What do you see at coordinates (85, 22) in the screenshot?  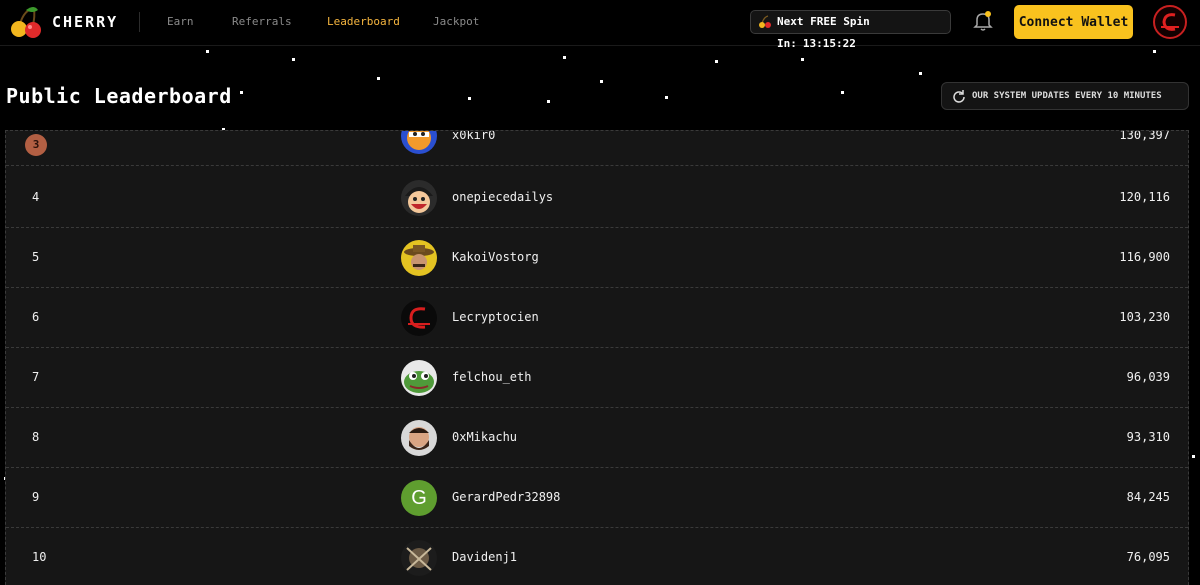 I see `brand-name: CHERRY` at bounding box center [85, 22].